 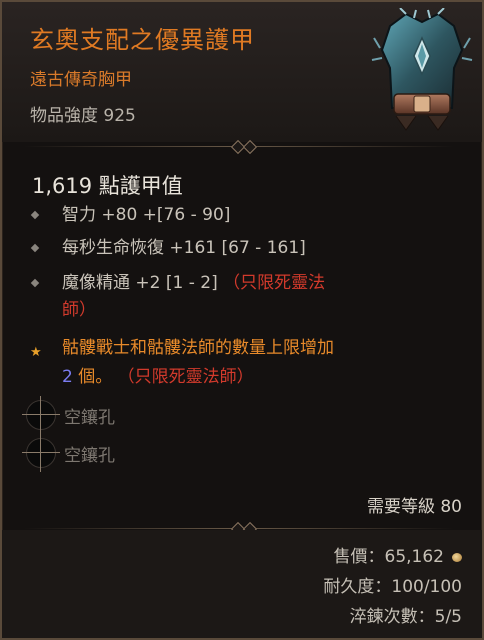 I want to click on class-restriction-cont: 師）, so click(x=79, y=310).